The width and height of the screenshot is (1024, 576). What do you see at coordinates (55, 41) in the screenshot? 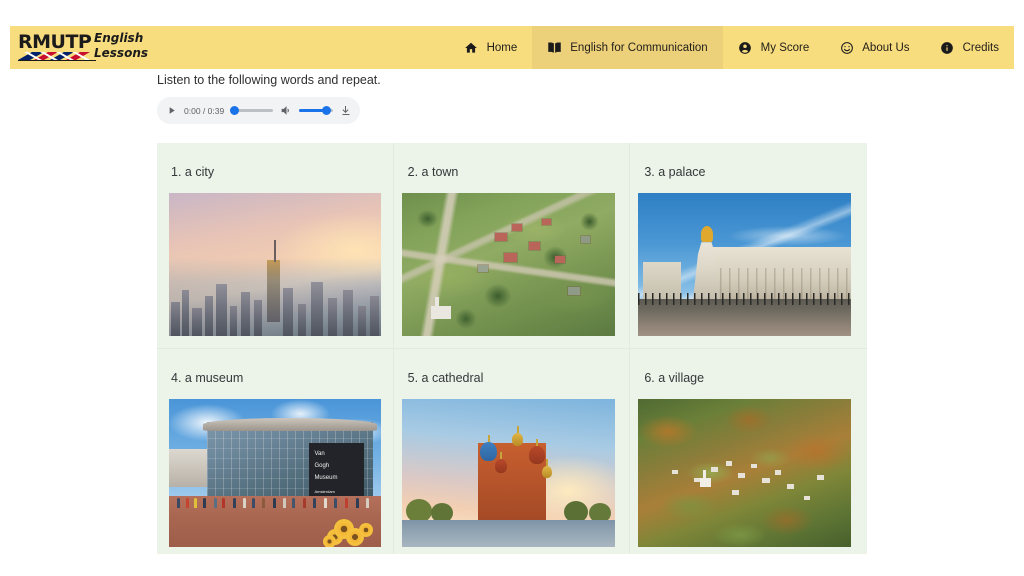
I see `logo-brand-text: RMUTP` at bounding box center [55, 41].